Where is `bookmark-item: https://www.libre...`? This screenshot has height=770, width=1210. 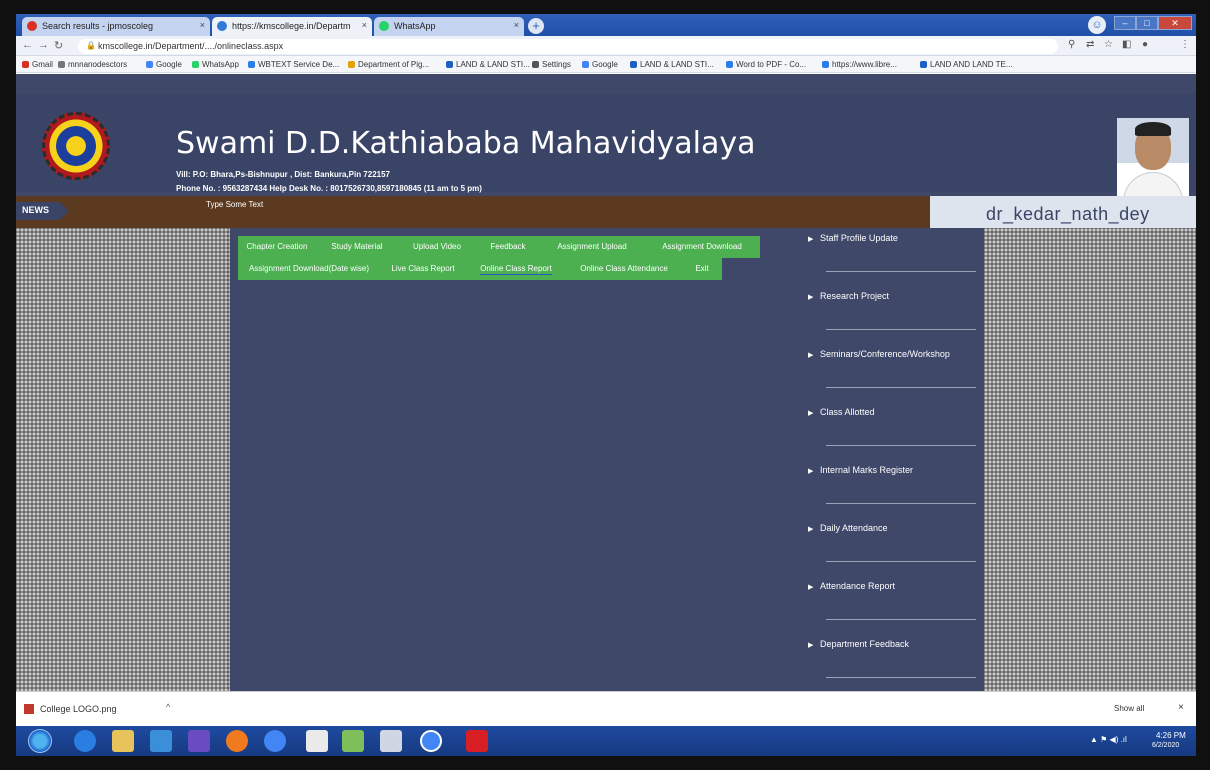
bookmark-item: https://www.libre... is located at coordinates (859, 64).